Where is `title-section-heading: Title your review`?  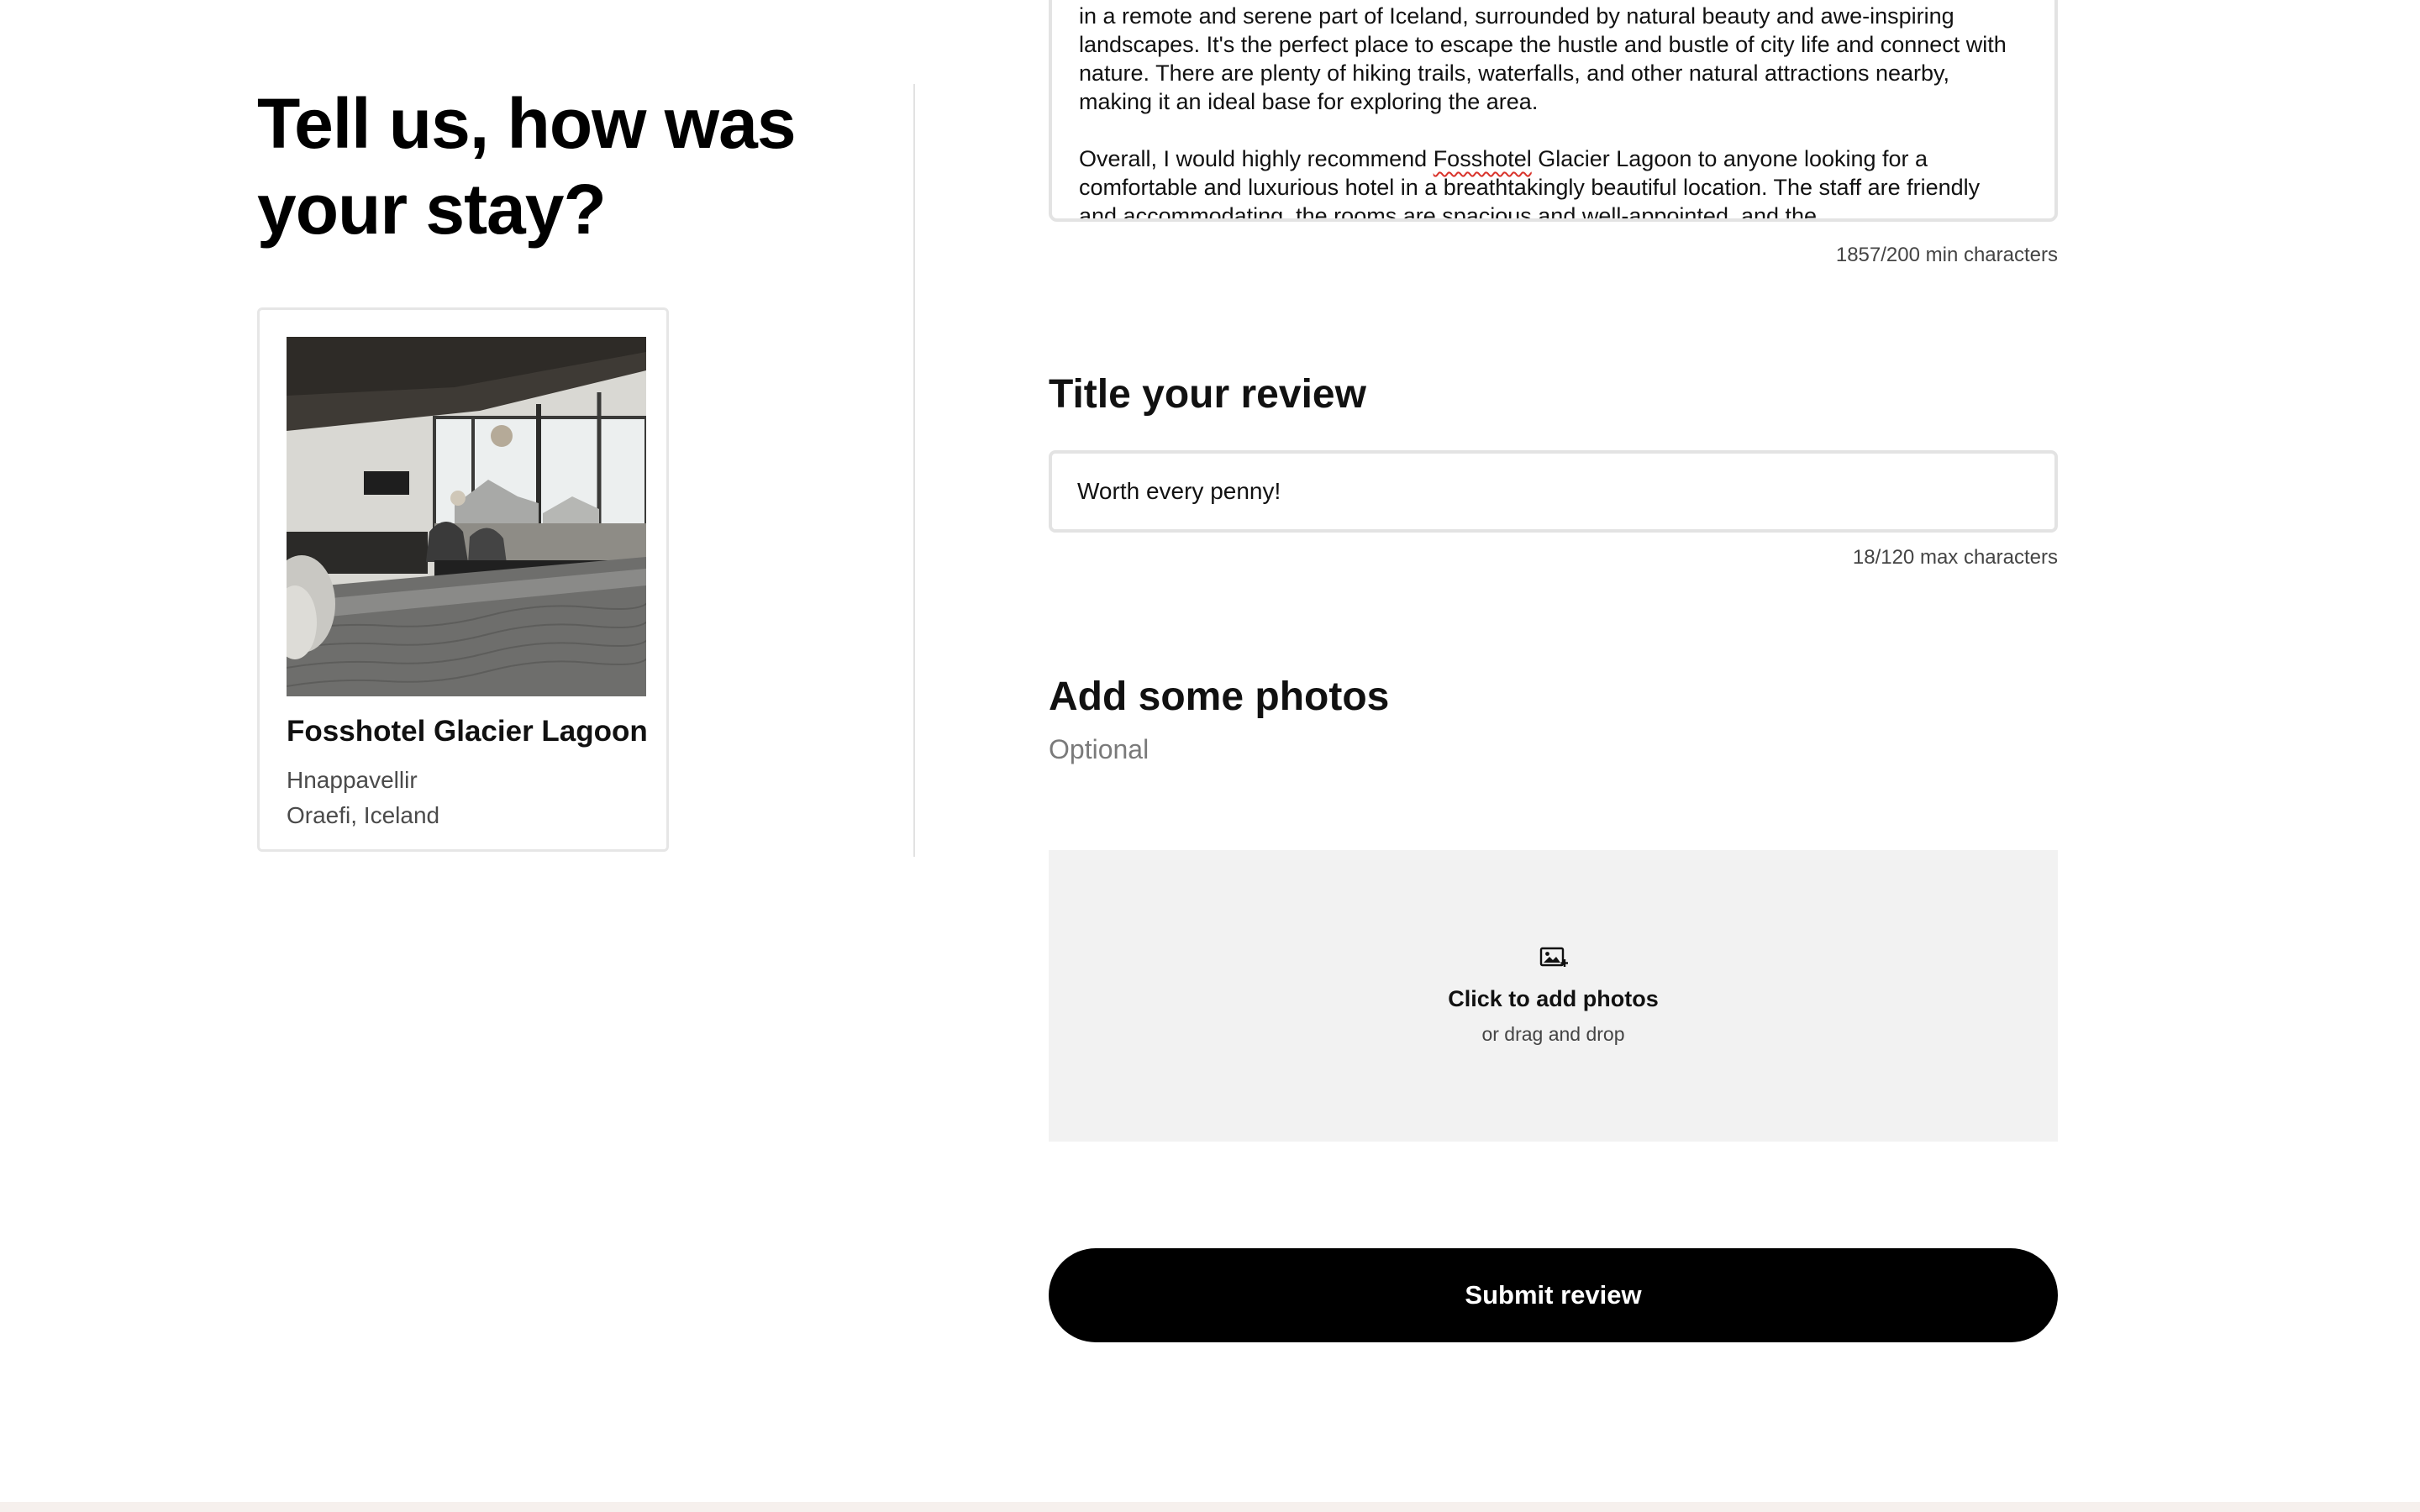 title-section-heading: Title your review is located at coordinates (1207, 394).